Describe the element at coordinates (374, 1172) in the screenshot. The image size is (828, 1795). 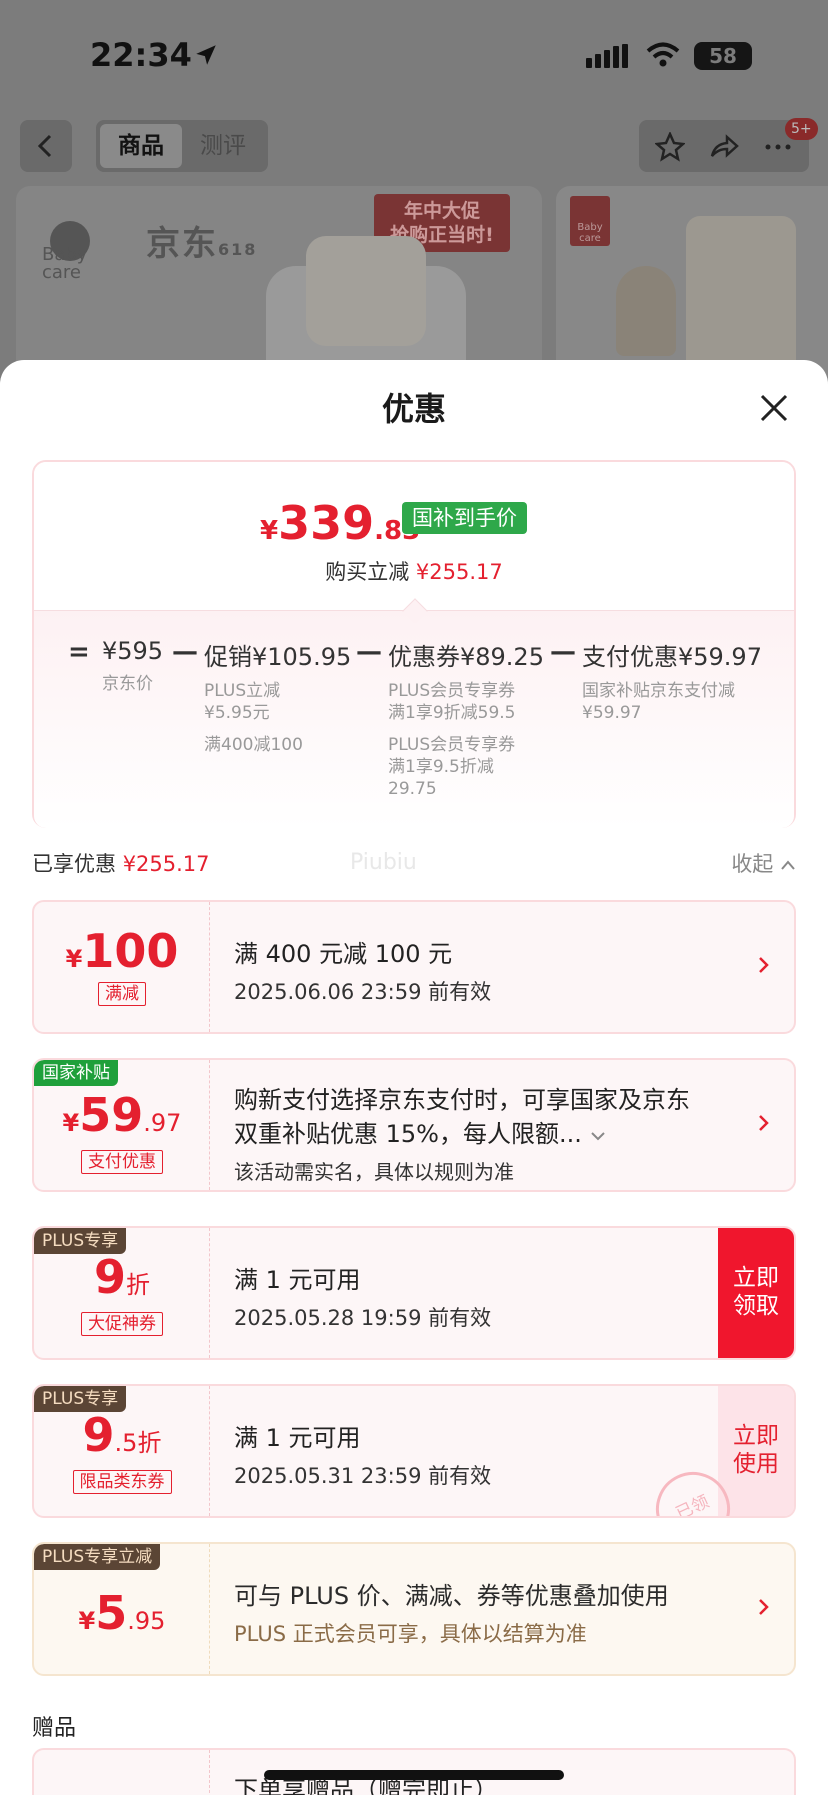
I see `coupon-note: 该活动需实名，具体以规则为准` at that location.